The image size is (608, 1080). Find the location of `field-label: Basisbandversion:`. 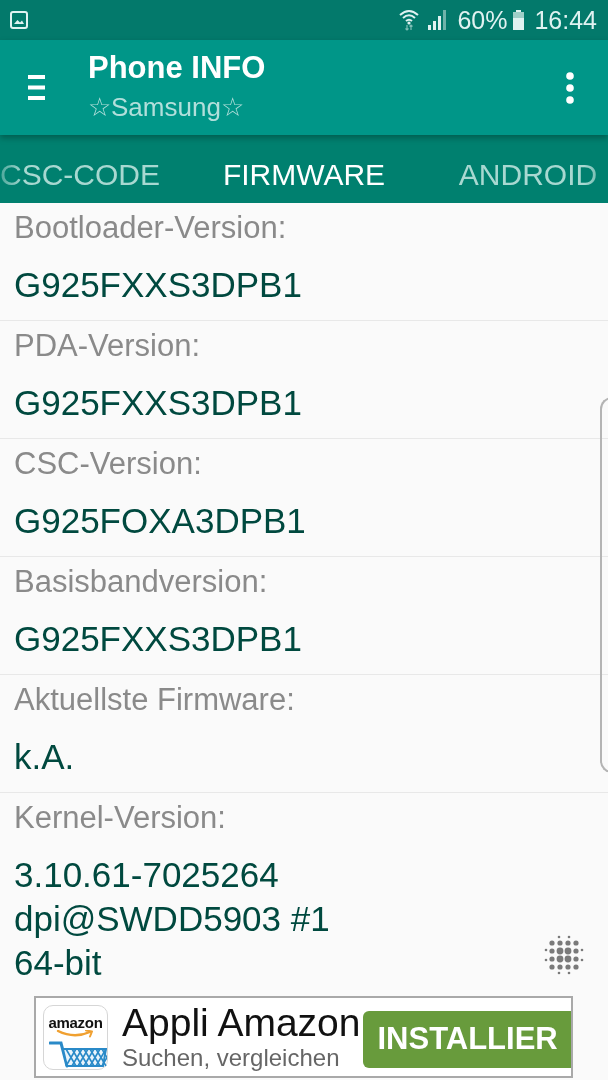

field-label: Basisbandversion: is located at coordinates (141, 582).